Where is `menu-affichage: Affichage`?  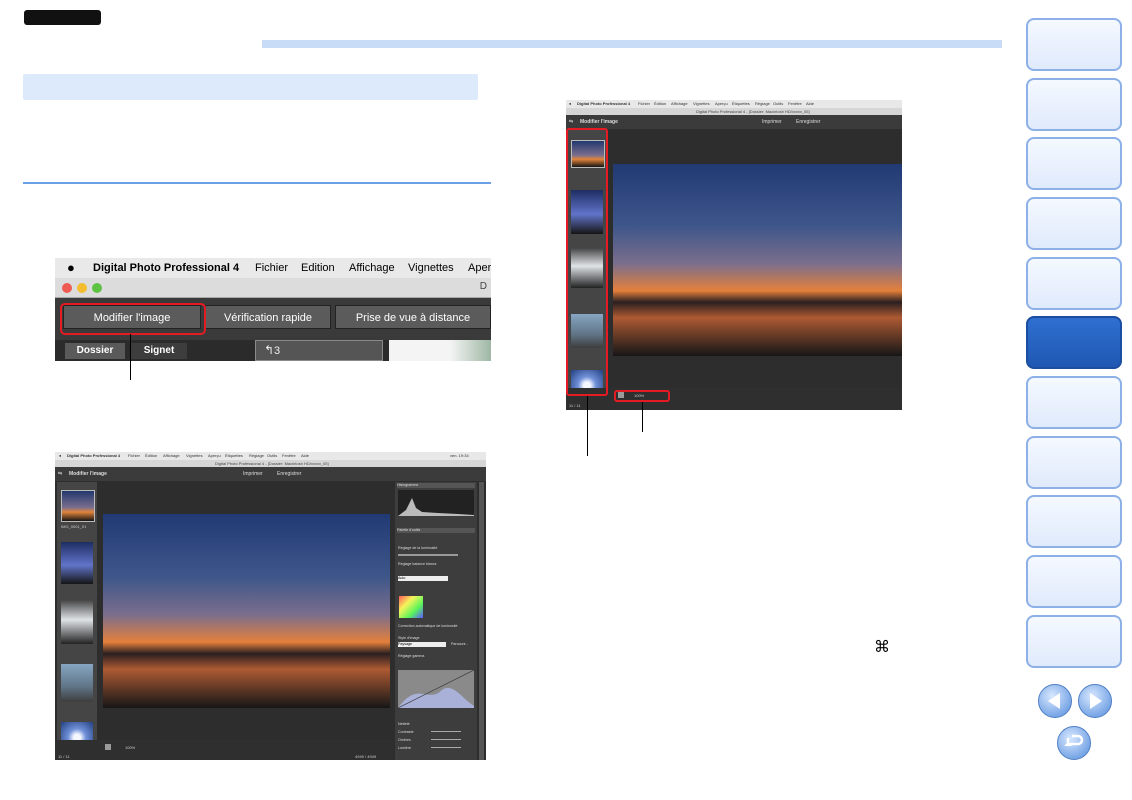
menu-affichage: Affichage is located at coordinates (372, 268).